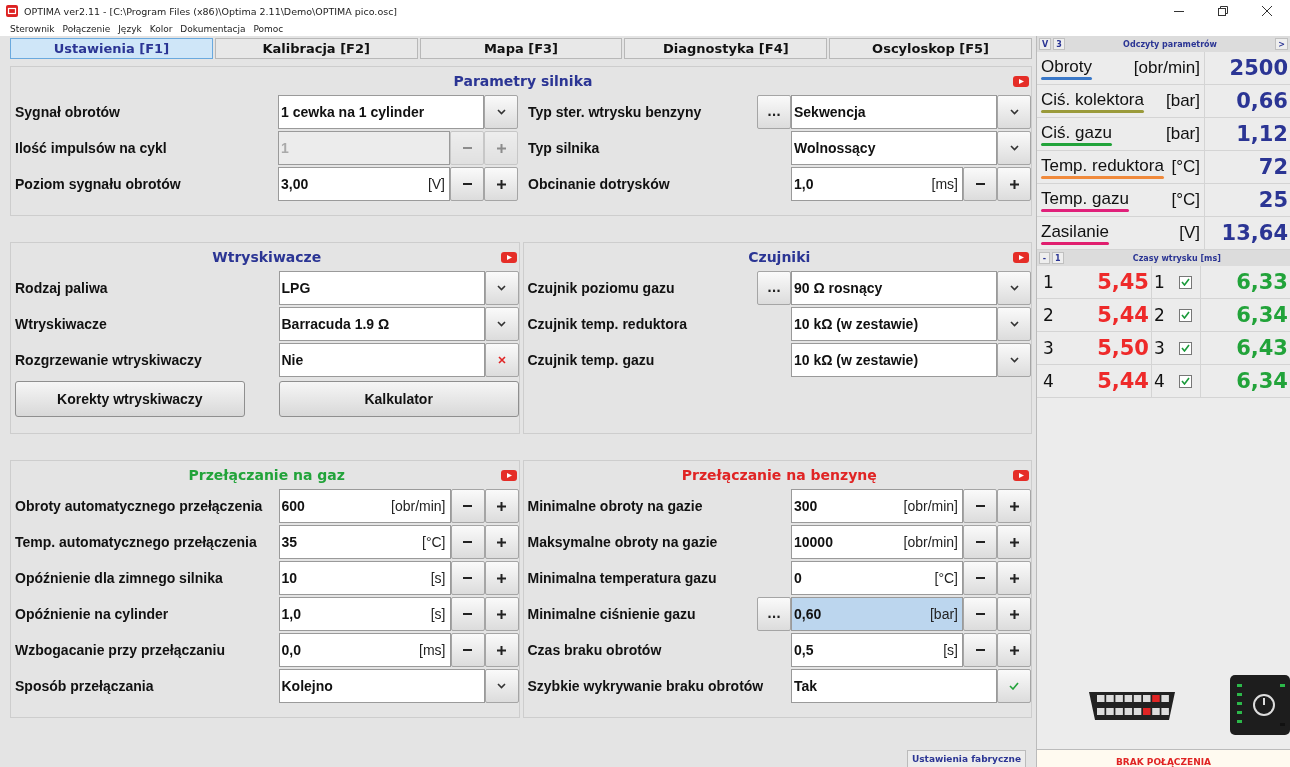 The height and width of the screenshot is (767, 1290). I want to click on tab: Kalibracja [F2], so click(316, 48).